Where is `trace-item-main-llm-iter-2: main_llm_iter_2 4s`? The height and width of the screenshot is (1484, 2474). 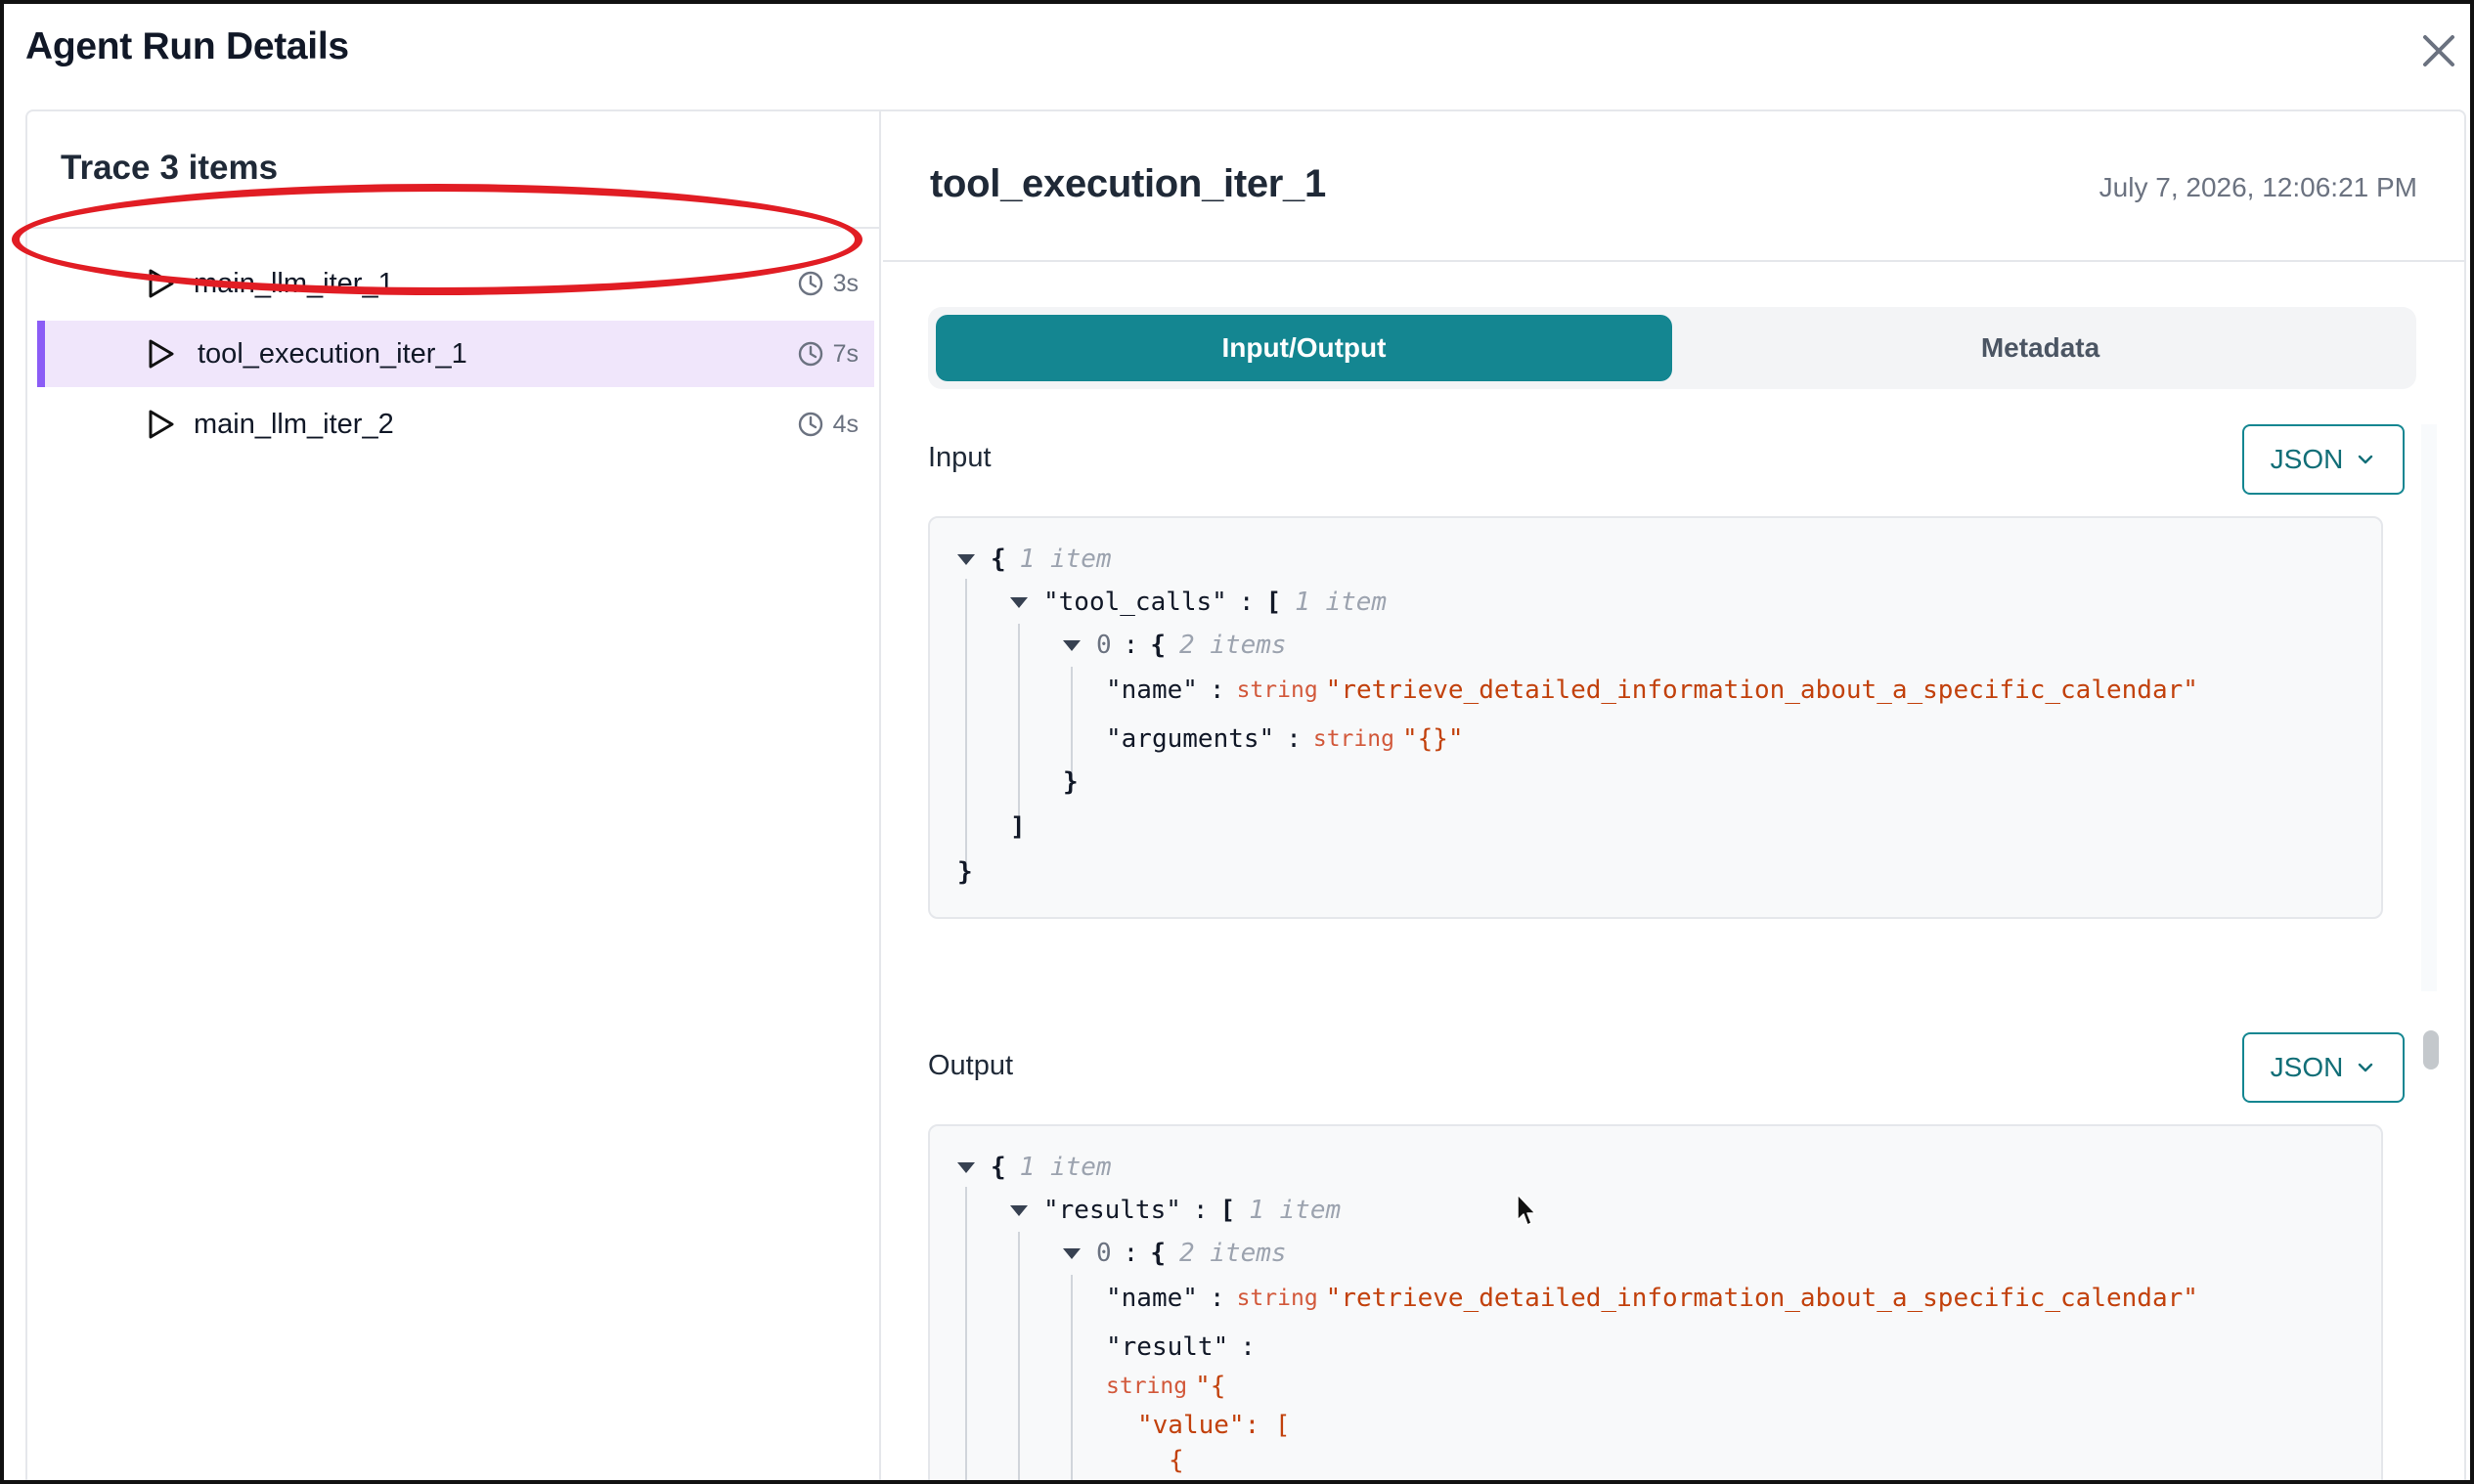
trace-item-main-llm-iter-2: main_llm_iter_2 4s is located at coordinates (455, 424).